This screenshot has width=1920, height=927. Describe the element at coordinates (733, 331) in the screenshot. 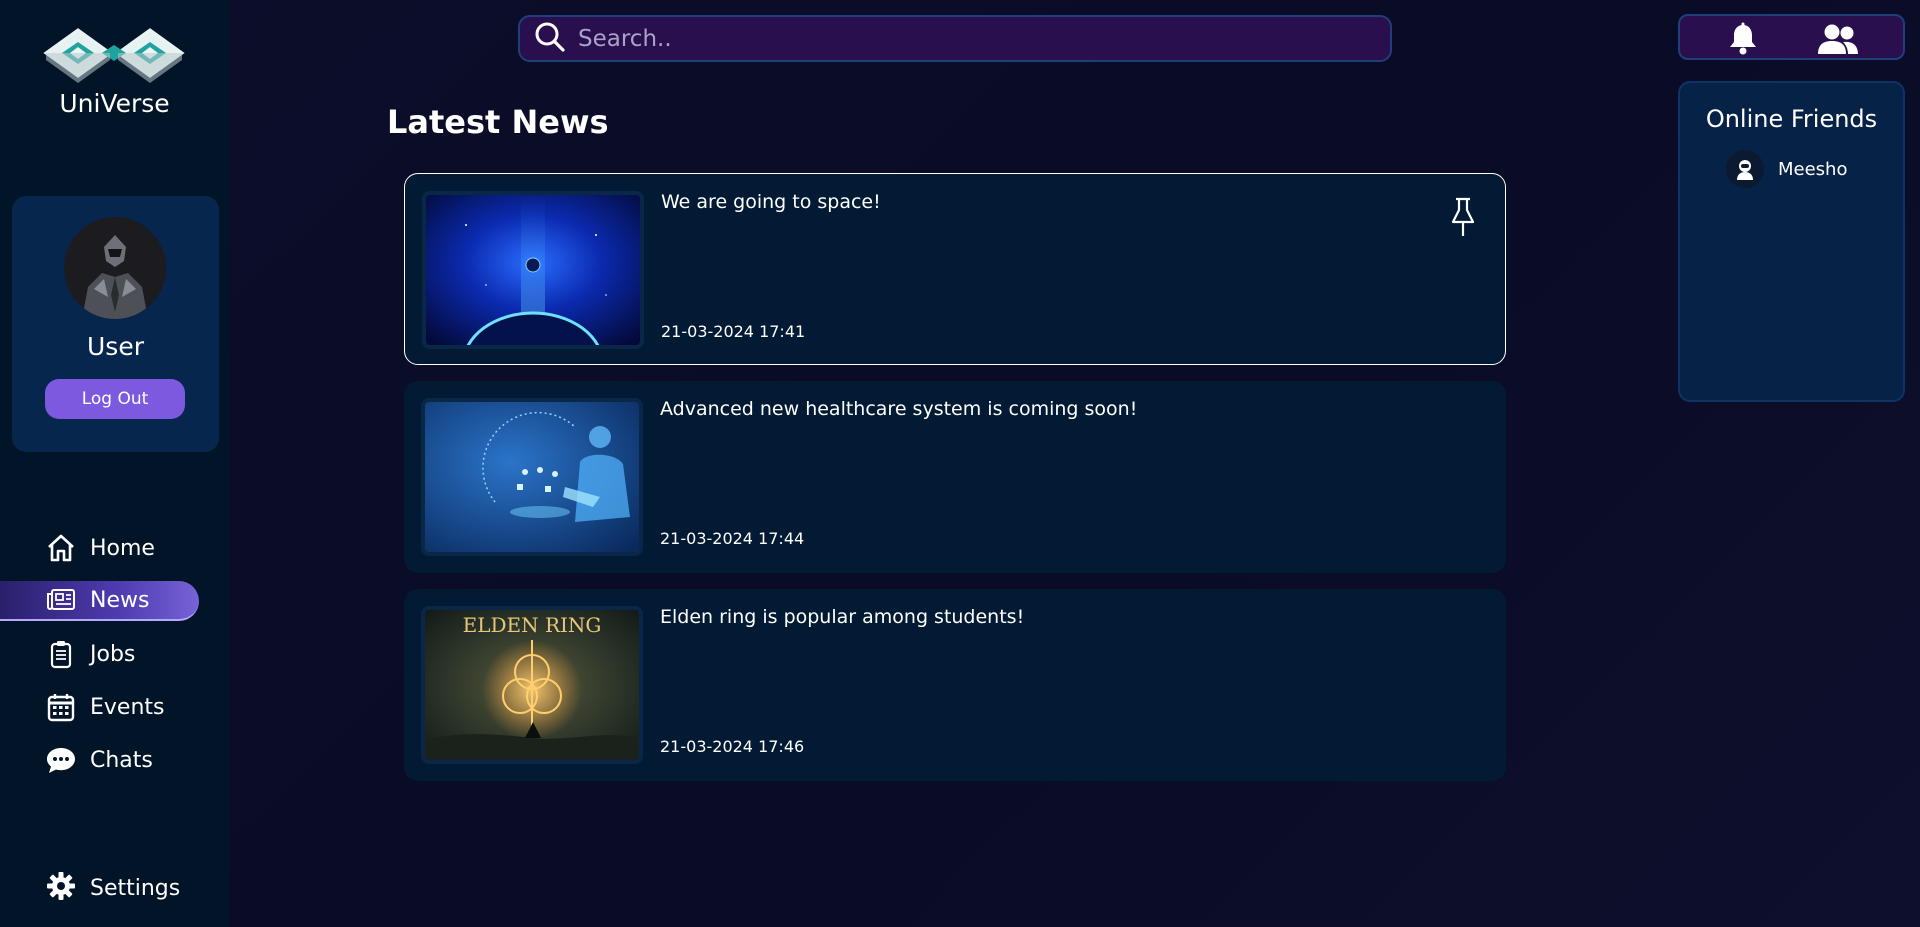

I see `news-date: 21-03-2024 17:41` at that location.